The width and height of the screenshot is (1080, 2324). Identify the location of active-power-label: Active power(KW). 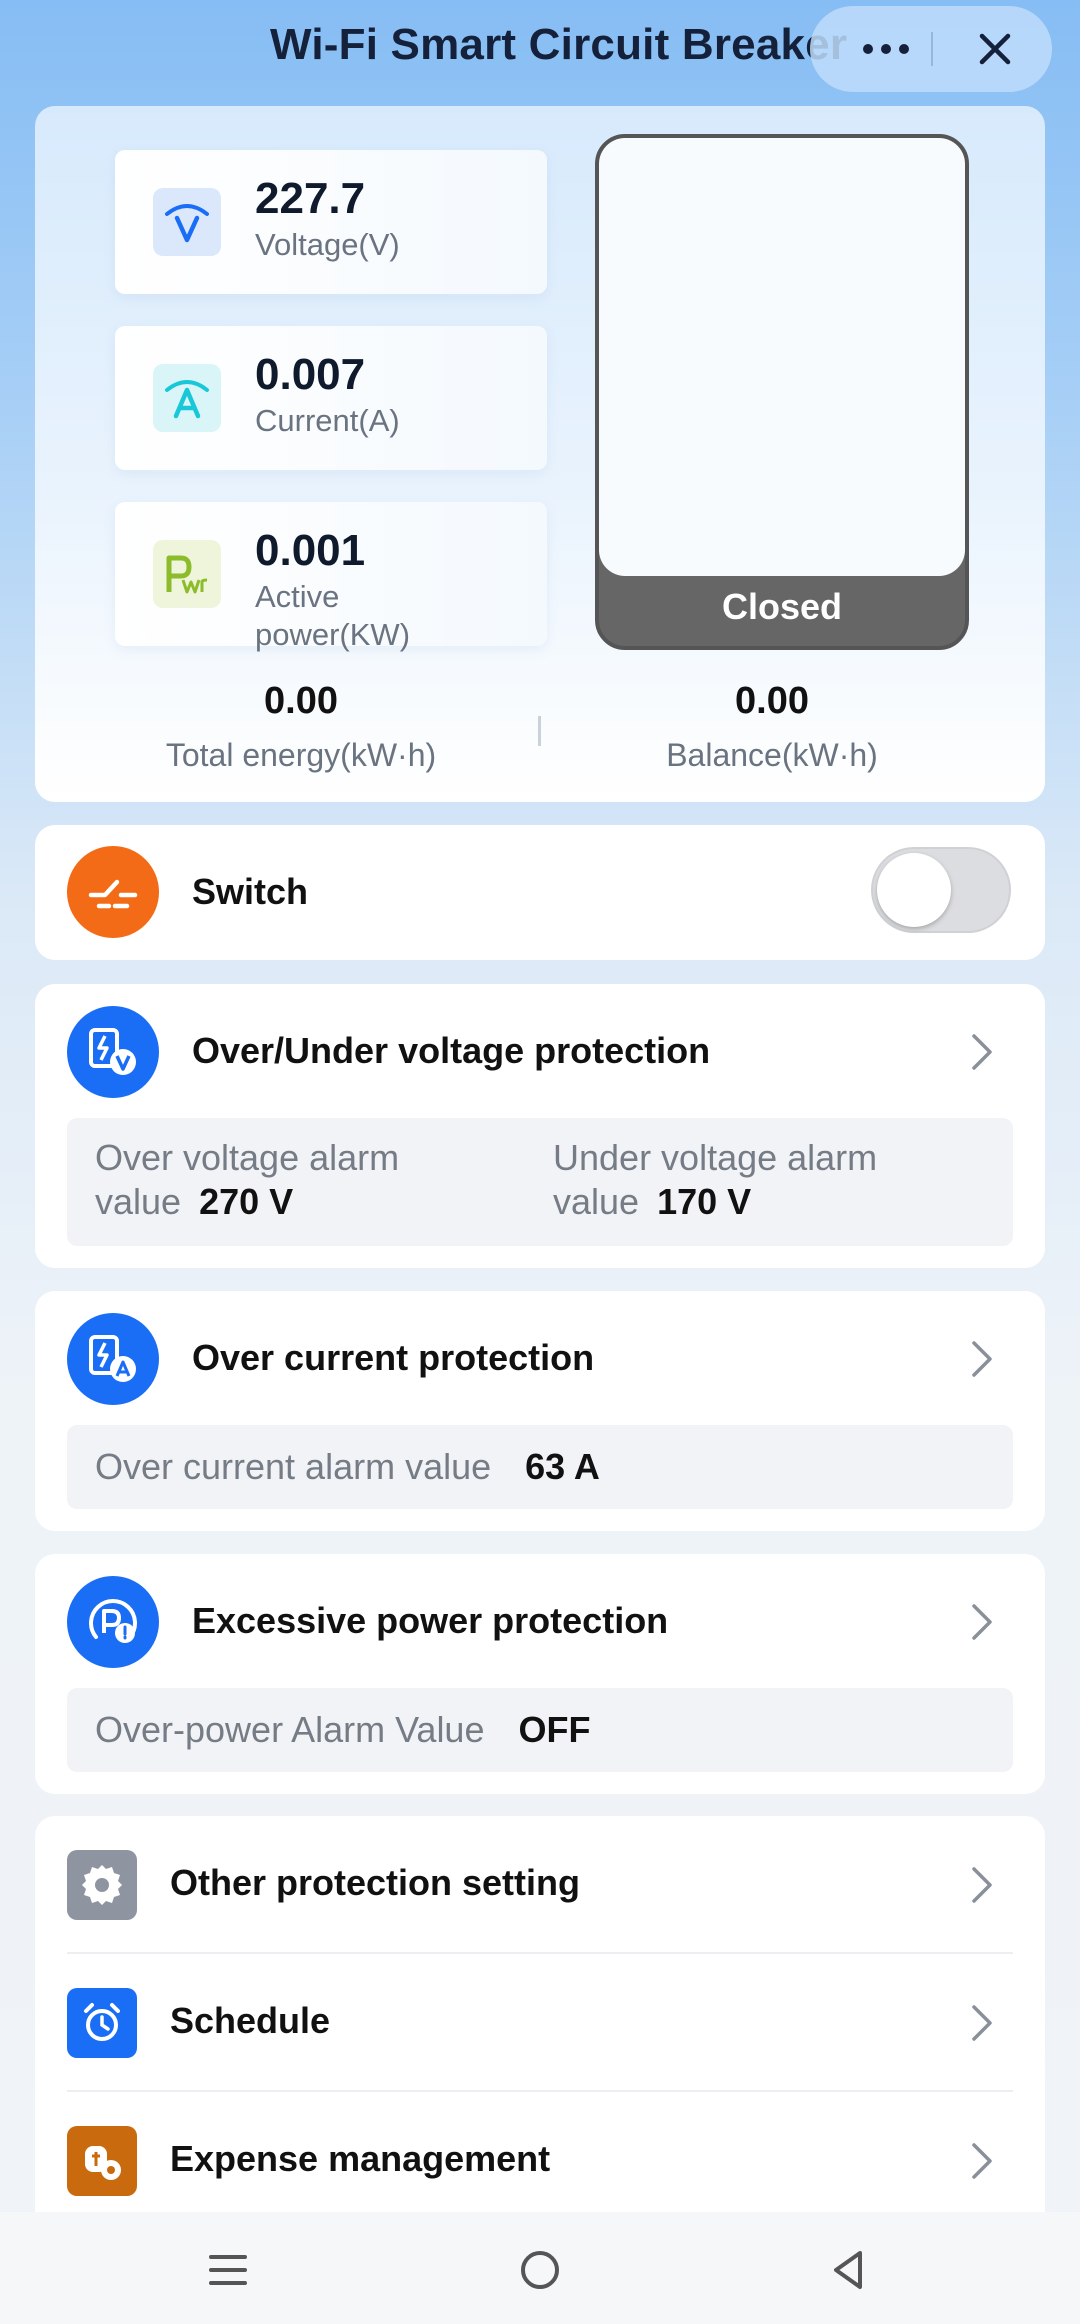
(333, 615).